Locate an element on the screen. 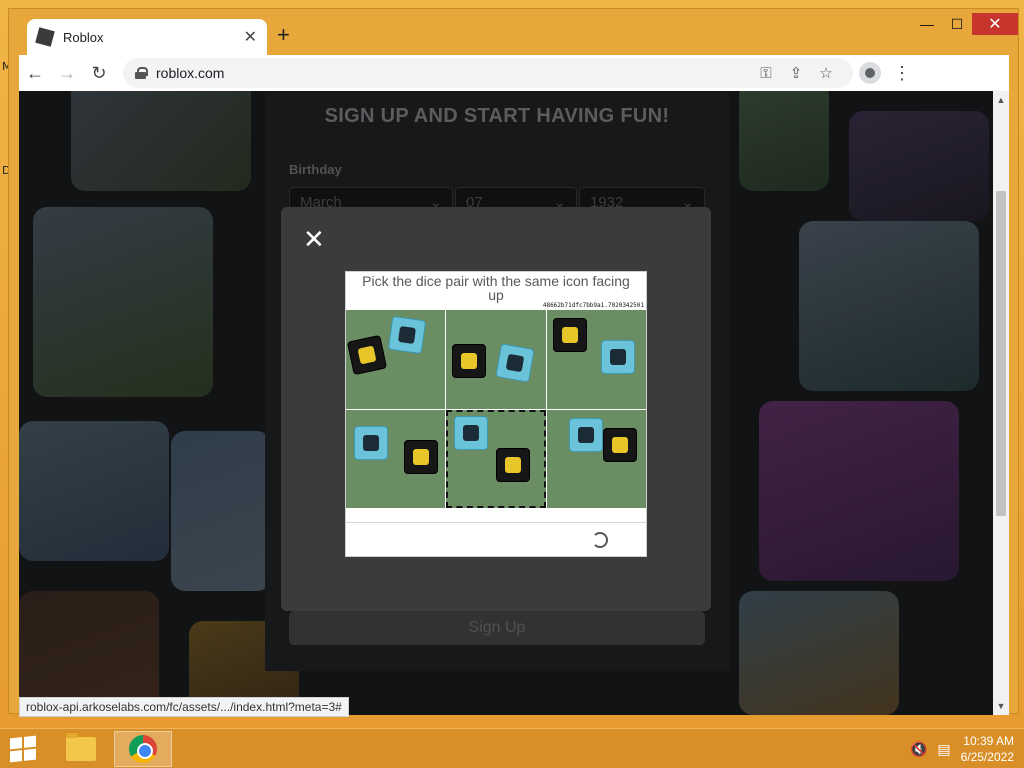 This screenshot has height=768, width=1024. forward-button: → is located at coordinates (67, 73).